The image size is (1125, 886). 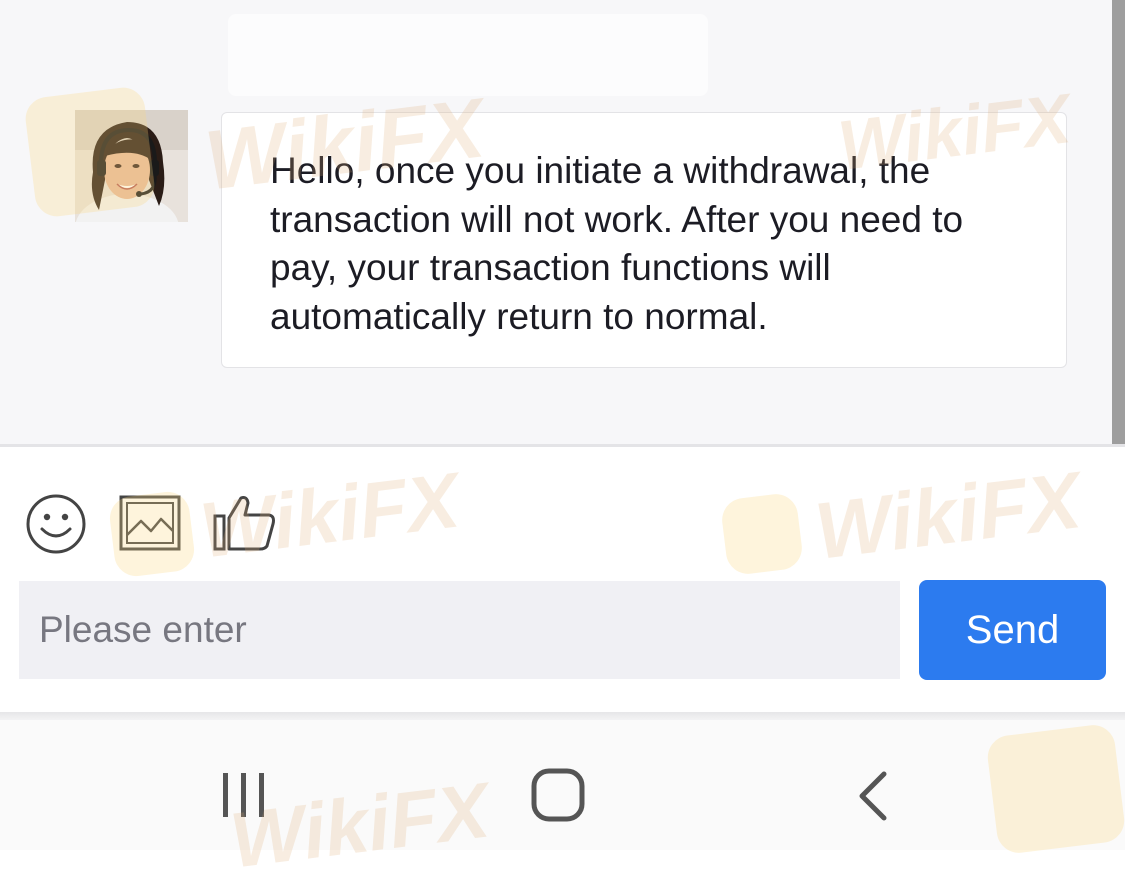 I want to click on message-input, so click(x=459, y=630).